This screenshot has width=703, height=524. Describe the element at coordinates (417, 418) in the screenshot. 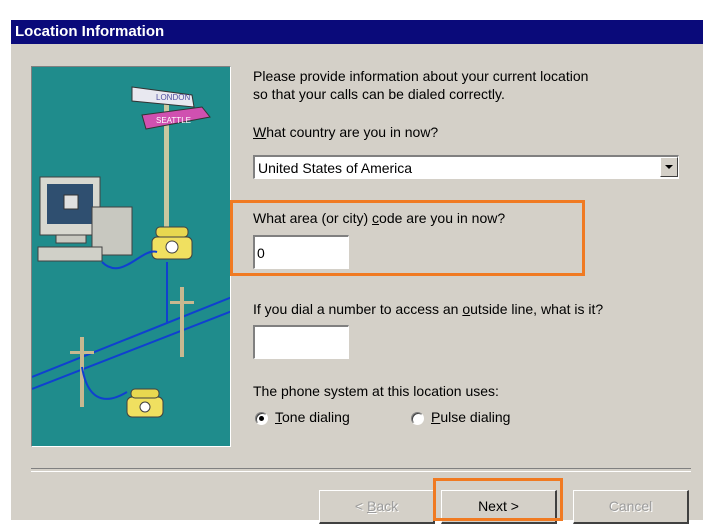

I see `pulse-radio` at that location.